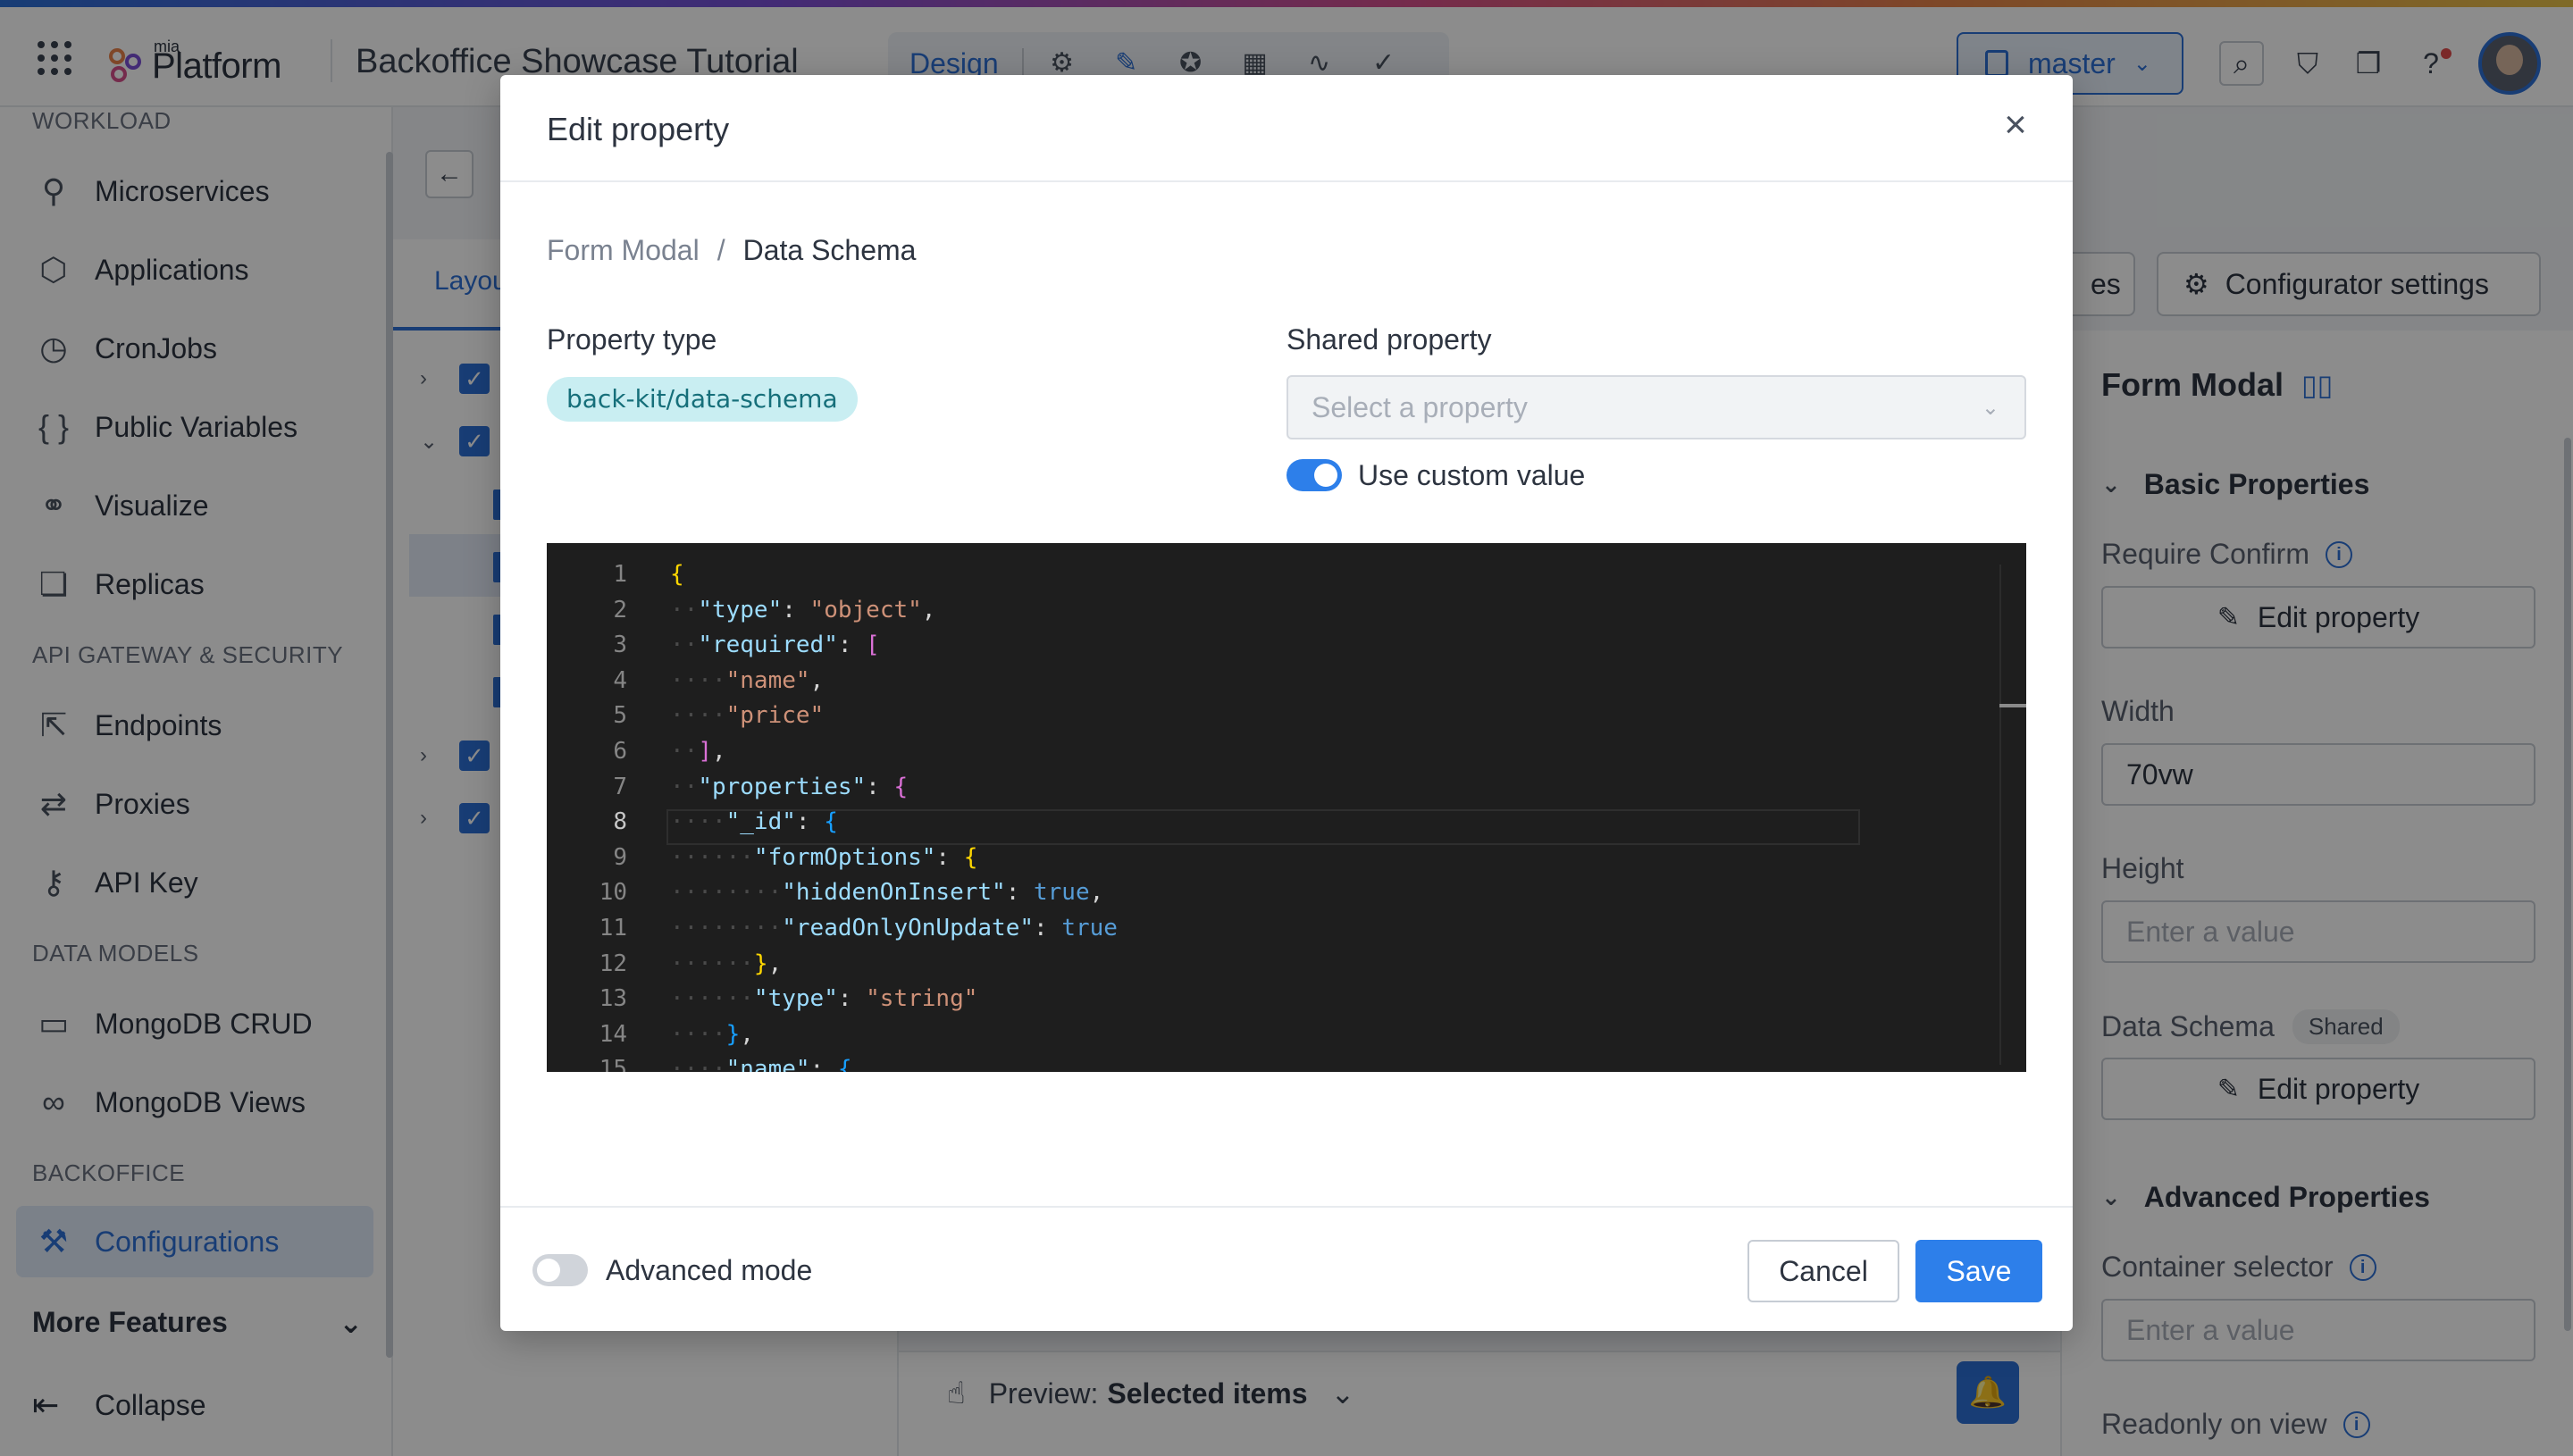  Describe the element at coordinates (1420, 406) in the screenshot. I see `shared-property-placeholder: Select a property` at that location.